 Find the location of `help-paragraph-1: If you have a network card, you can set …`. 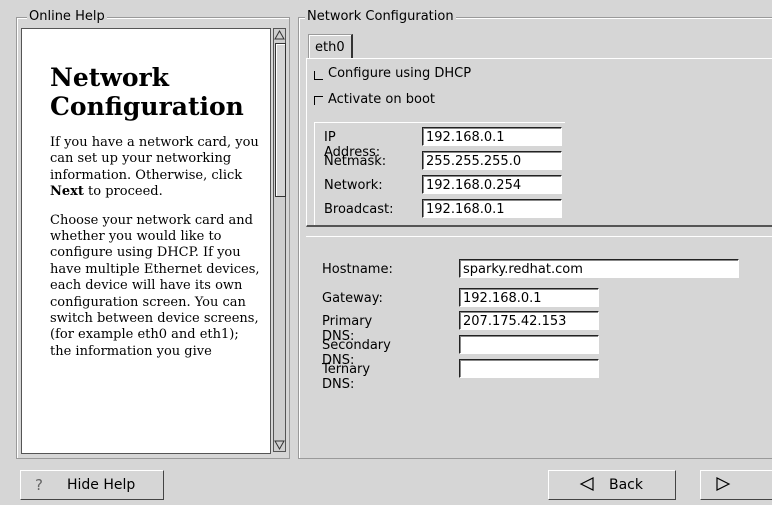

help-paragraph-1: If you have a network card, you can set … is located at coordinates (154, 167).